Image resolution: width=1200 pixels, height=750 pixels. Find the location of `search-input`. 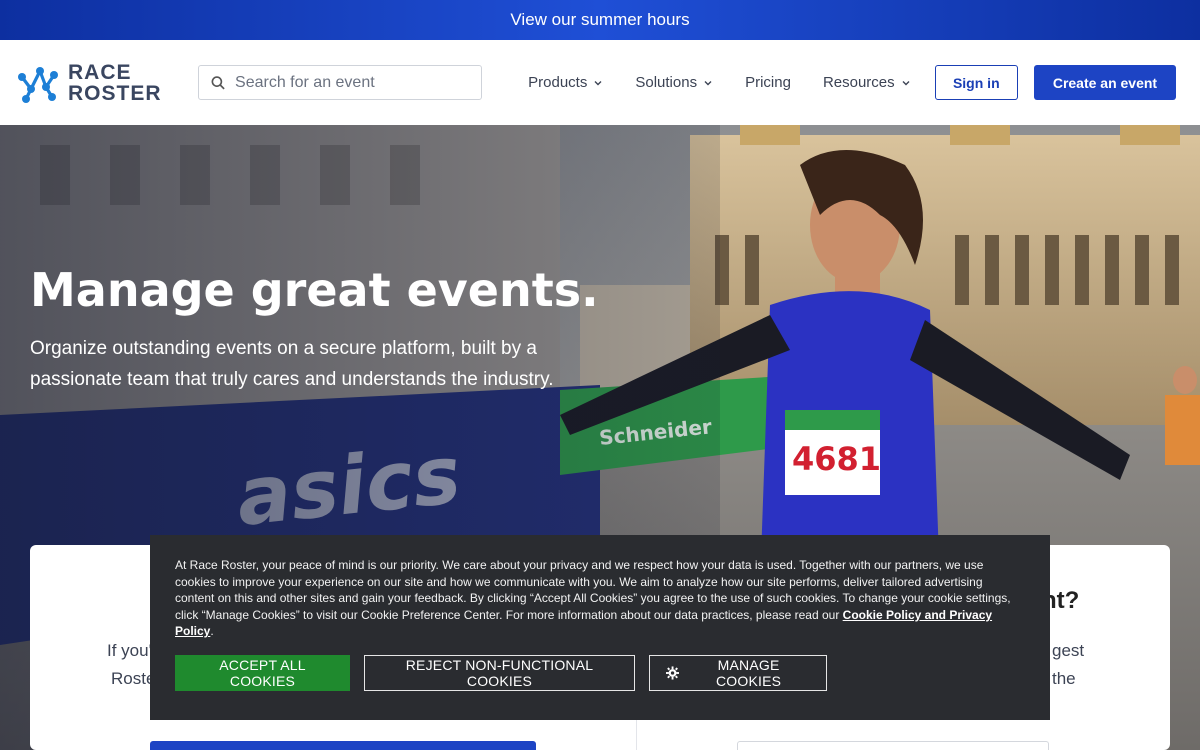

search-input is located at coordinates (352, 82).